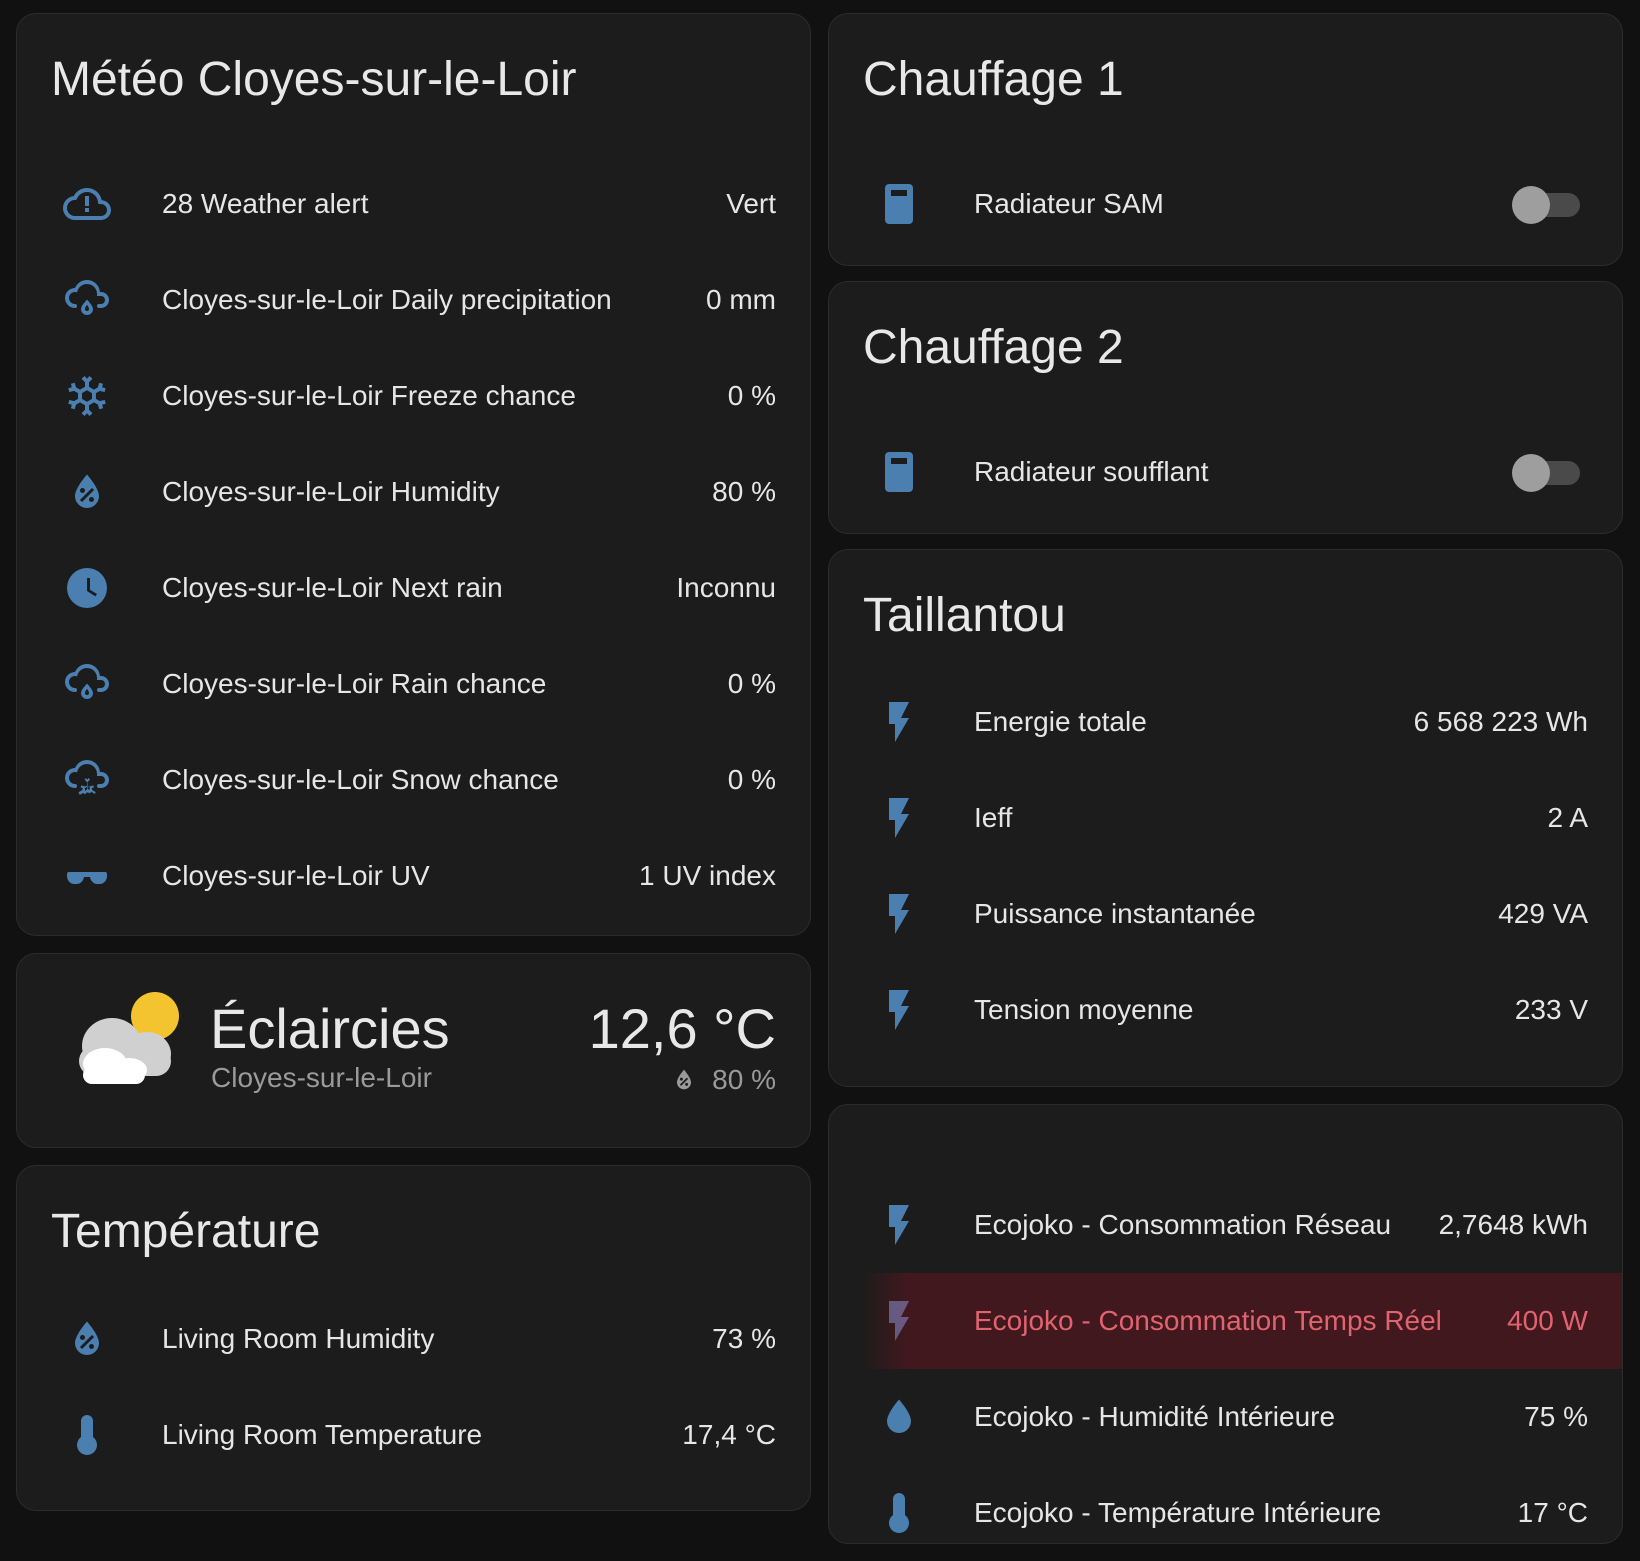  What do you see at coordinates (321, 1077) in the screenshot?
I see `forecast-location: Cloyes-sur-le-Loir` at bounding box center [321, 1077].